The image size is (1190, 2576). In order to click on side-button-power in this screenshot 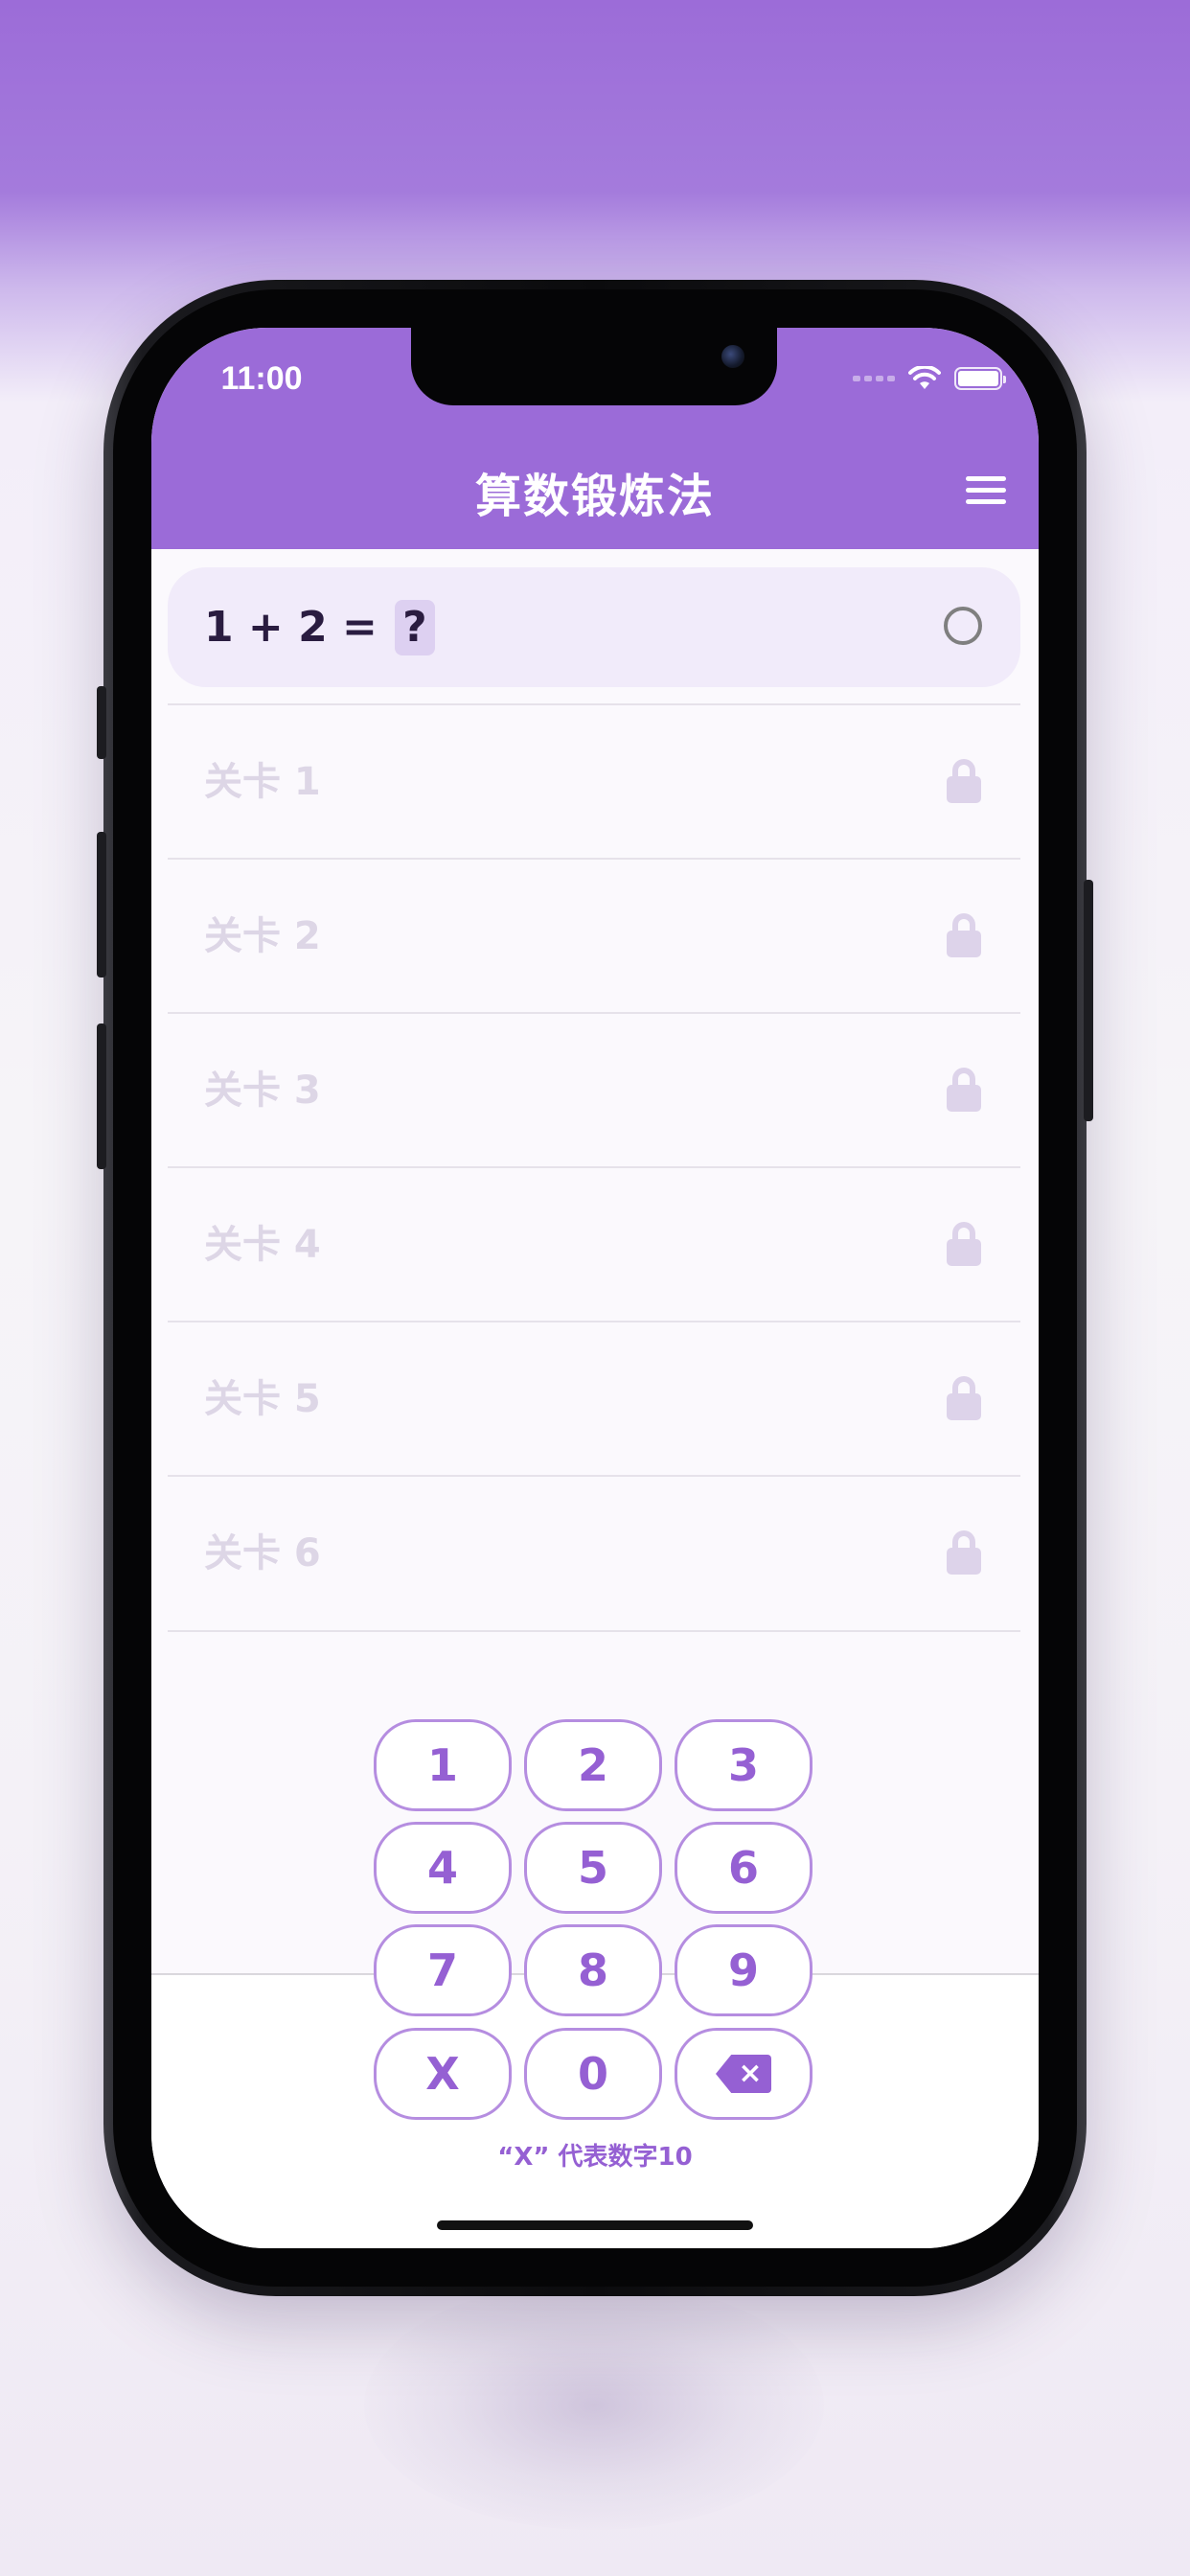, I will do `click(1089, 1000)`.